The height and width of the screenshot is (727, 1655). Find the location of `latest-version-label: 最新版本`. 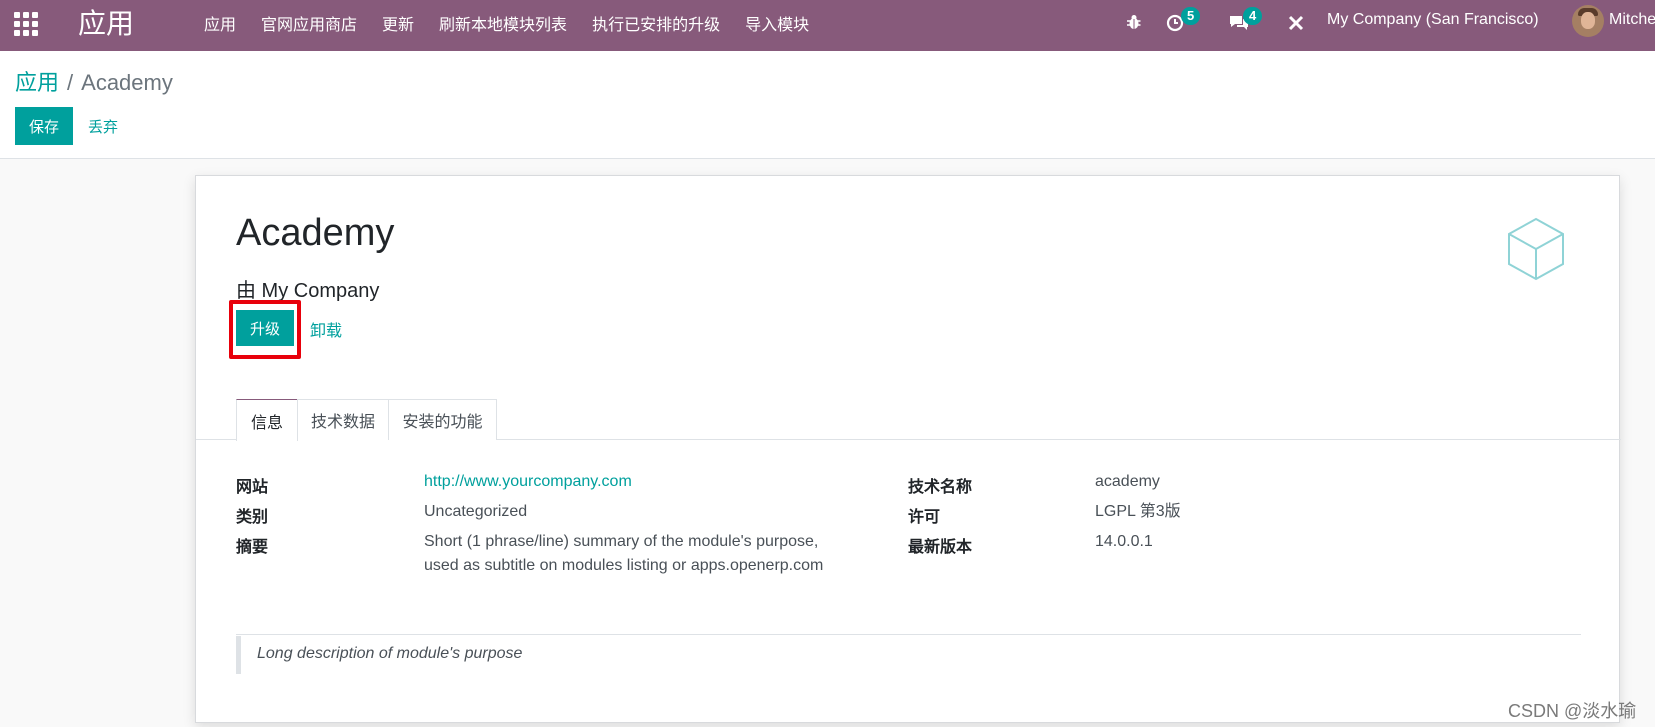

latest-version-label: 最新版本 is located at coordinates (940, 547).